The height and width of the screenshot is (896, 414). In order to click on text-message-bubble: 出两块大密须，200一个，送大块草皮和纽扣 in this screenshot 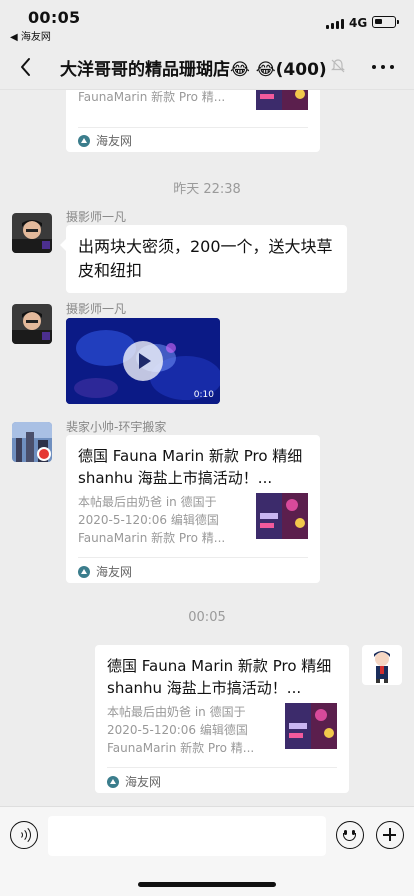, I will do `click(203, 259)`.